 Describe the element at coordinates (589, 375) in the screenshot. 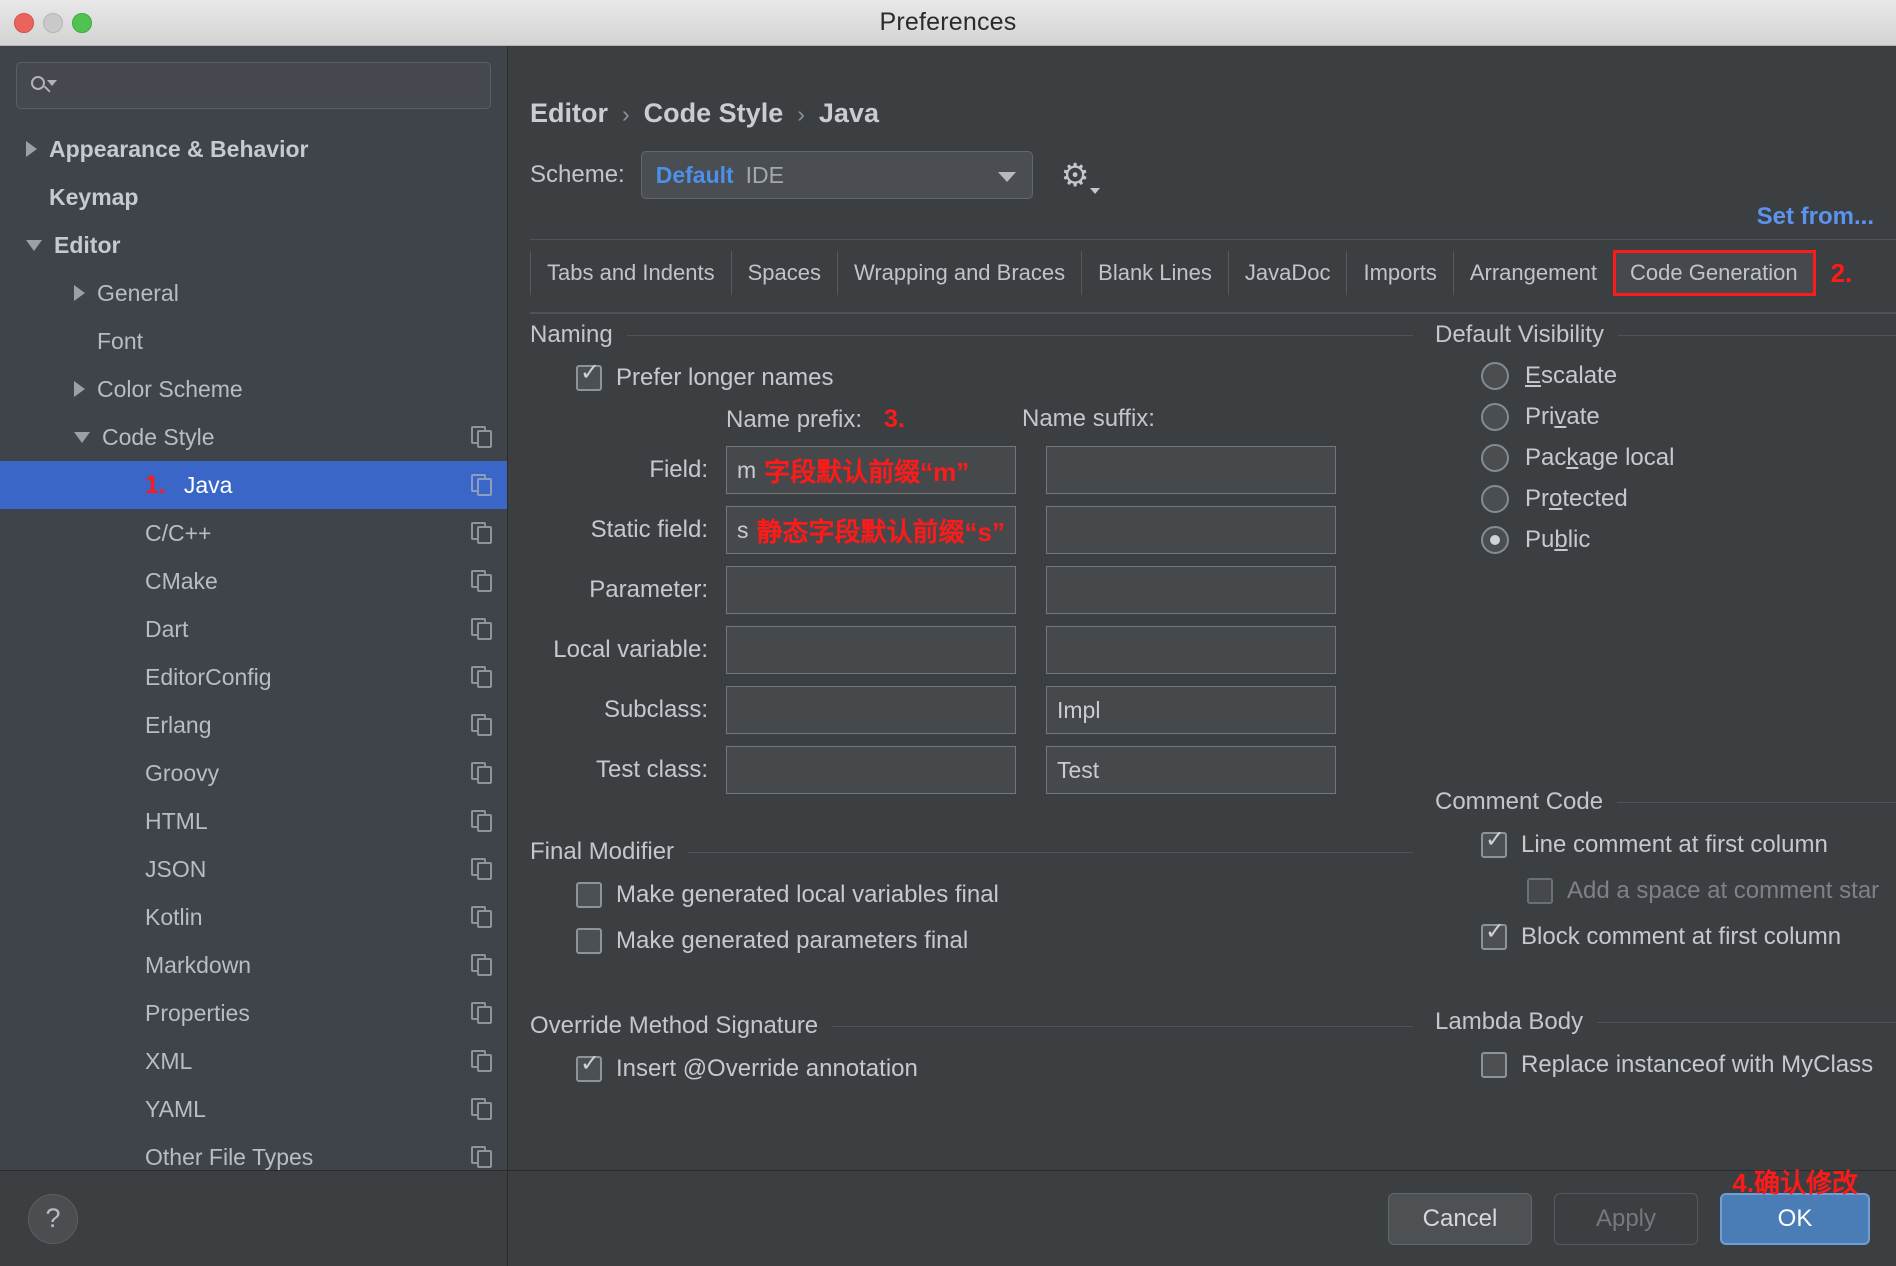

I see `prefer-longer-names-checkbox` at that location.